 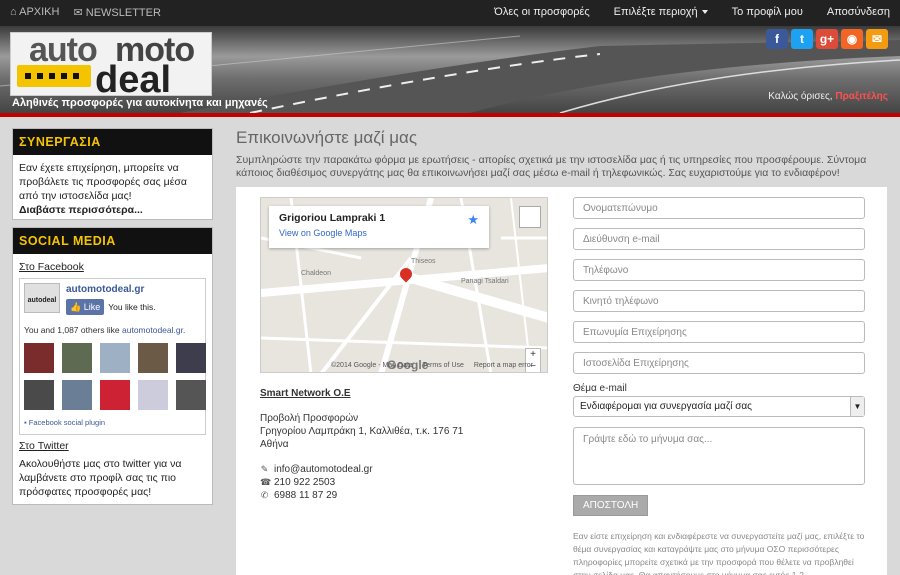 What do you see at coordinates (379, 233) in the screenshot?
I see `view-on-google-maps-link: View on Google Maps` at bounding box center [379, 233].